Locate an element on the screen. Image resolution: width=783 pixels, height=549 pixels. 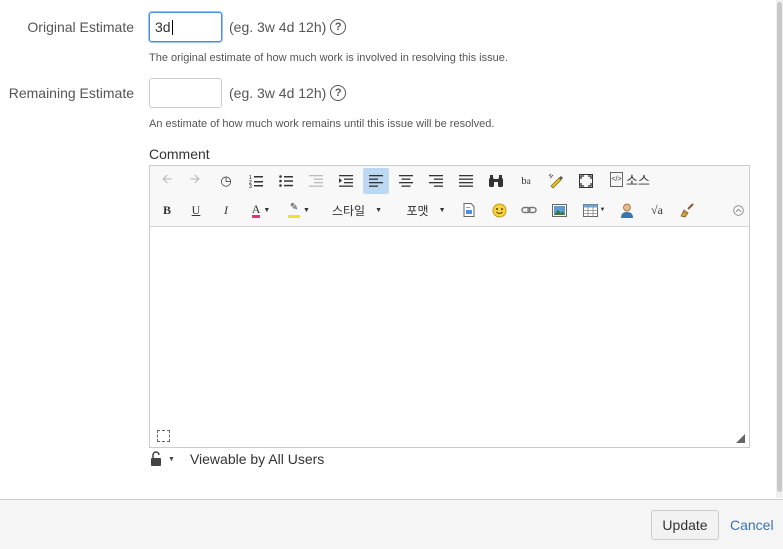
maximize-icon is located at coordinates (586, 181).